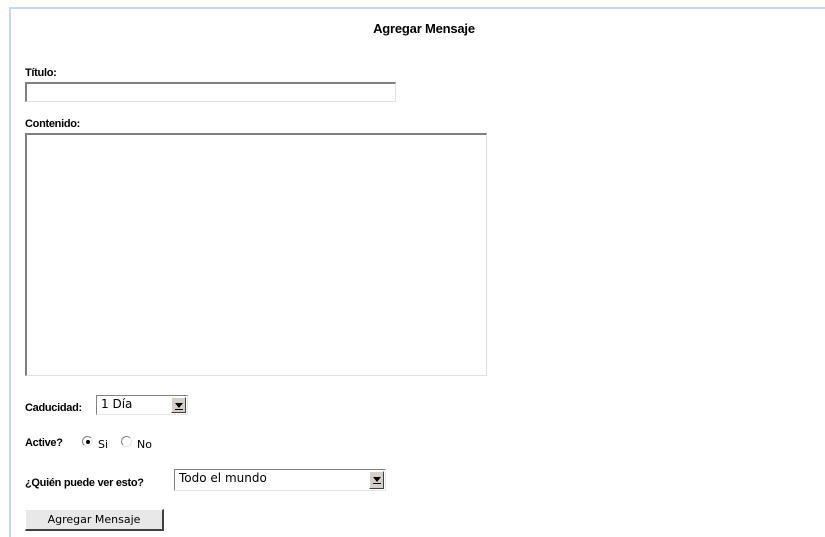 Image resolution: width=825 pixels, height=537 pixels. I want to click on content-label: Contenido:, so click(53, 124).